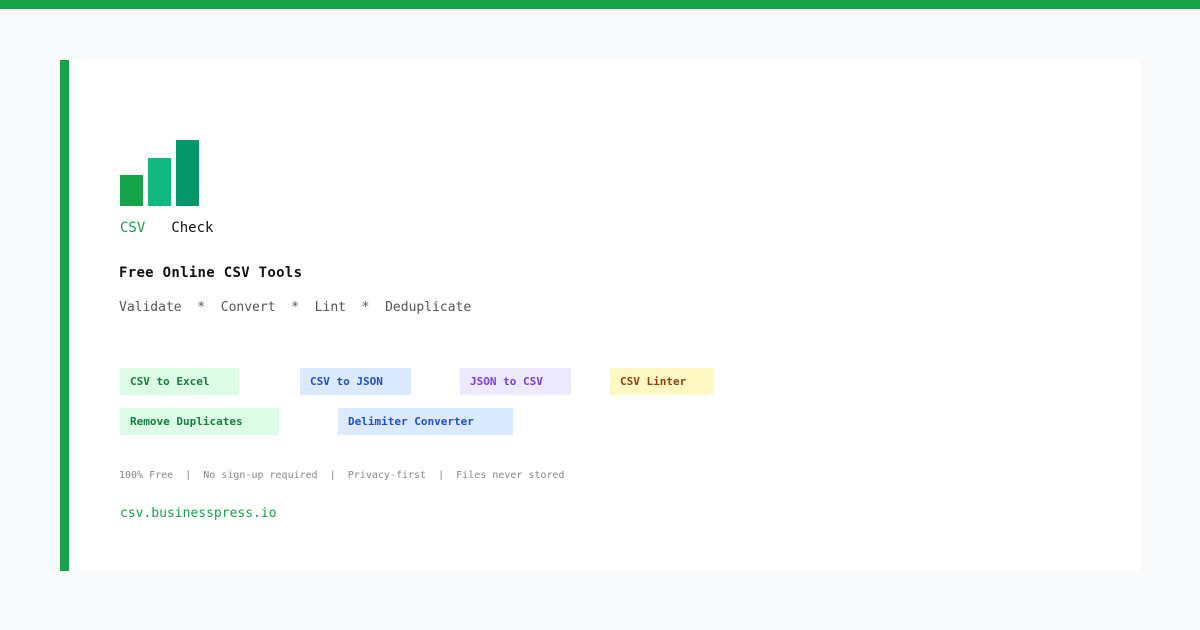 The width and height of the screenshot is (1200, 630). What do you see at coordinates (661, 381) in the screenshot?
I see `tag-csv-linter: CSV Linter` at bounding box center [661, 381].